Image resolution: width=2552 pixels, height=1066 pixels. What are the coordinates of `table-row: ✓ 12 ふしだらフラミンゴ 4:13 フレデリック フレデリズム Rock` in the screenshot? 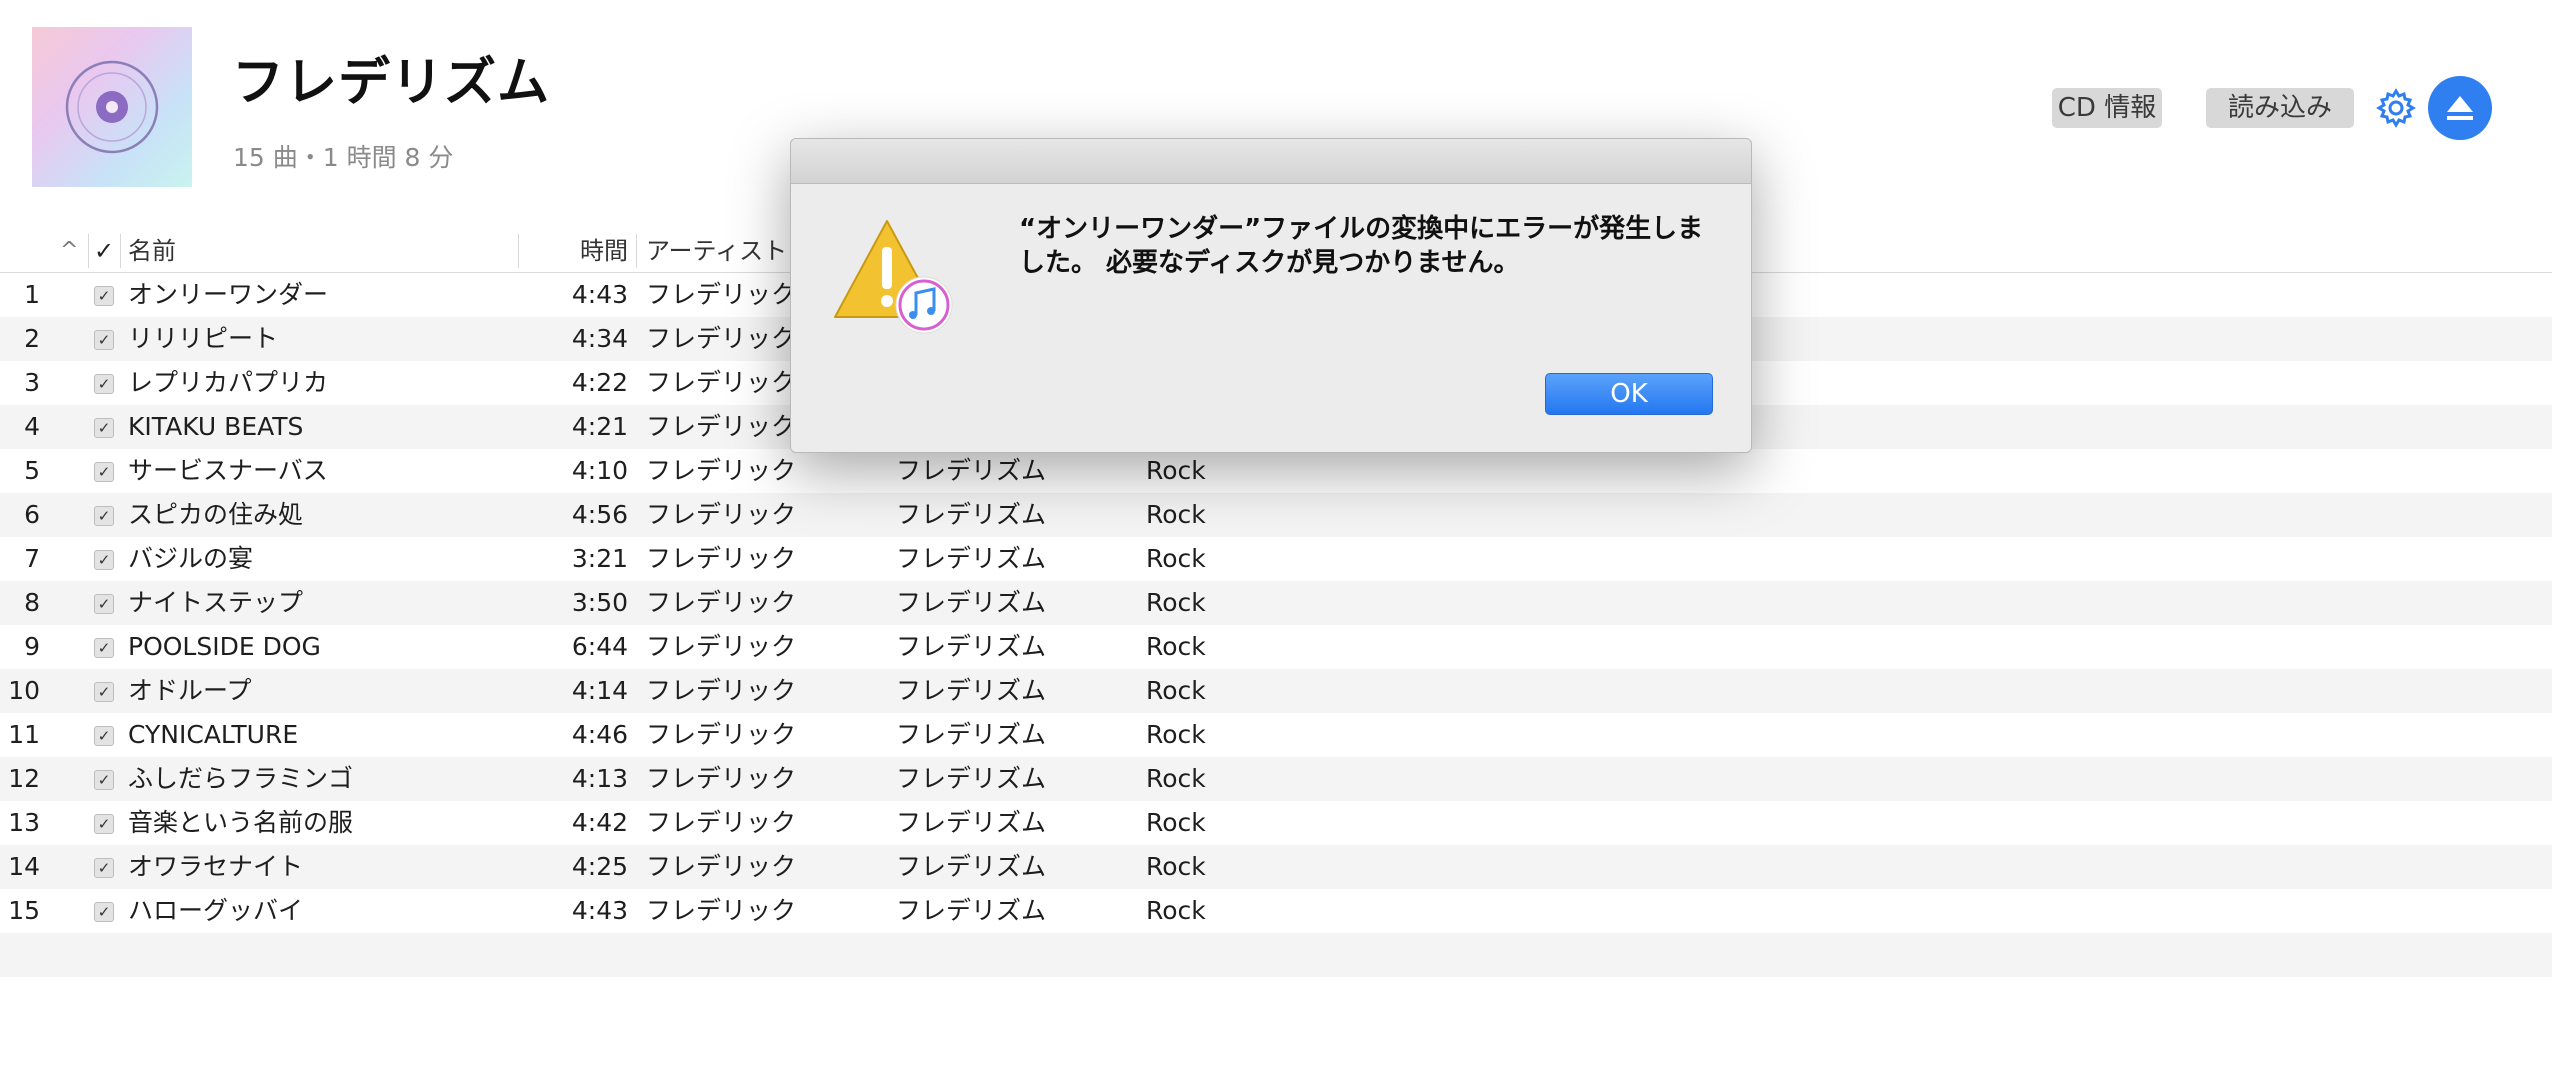 It's located at (1276, 779).